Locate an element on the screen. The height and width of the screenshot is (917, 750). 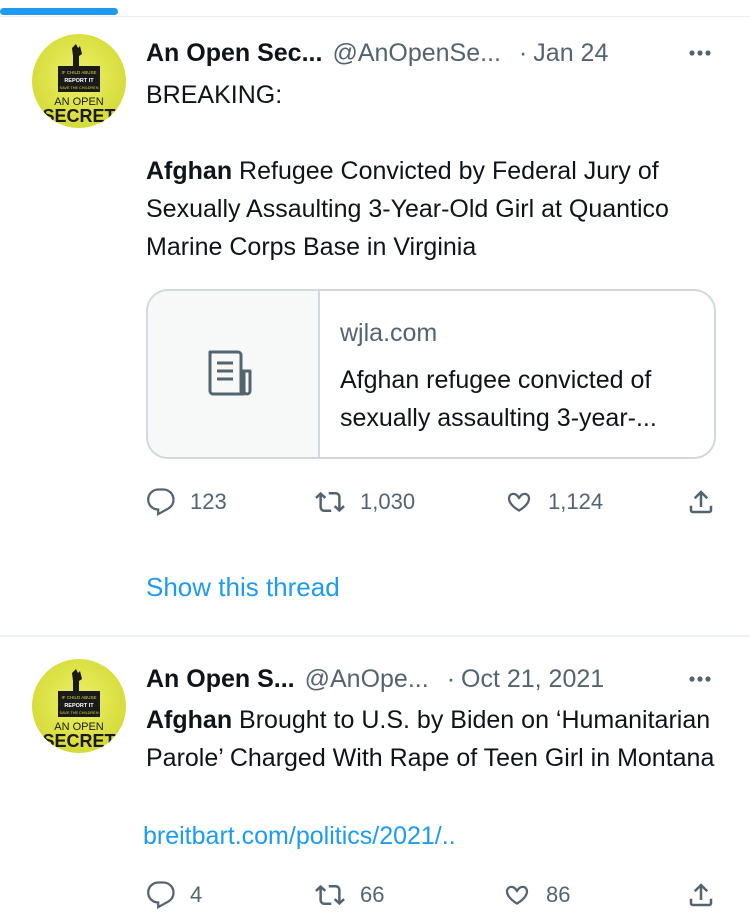
like-button: 1,124 is located at coordinates (553, 502).